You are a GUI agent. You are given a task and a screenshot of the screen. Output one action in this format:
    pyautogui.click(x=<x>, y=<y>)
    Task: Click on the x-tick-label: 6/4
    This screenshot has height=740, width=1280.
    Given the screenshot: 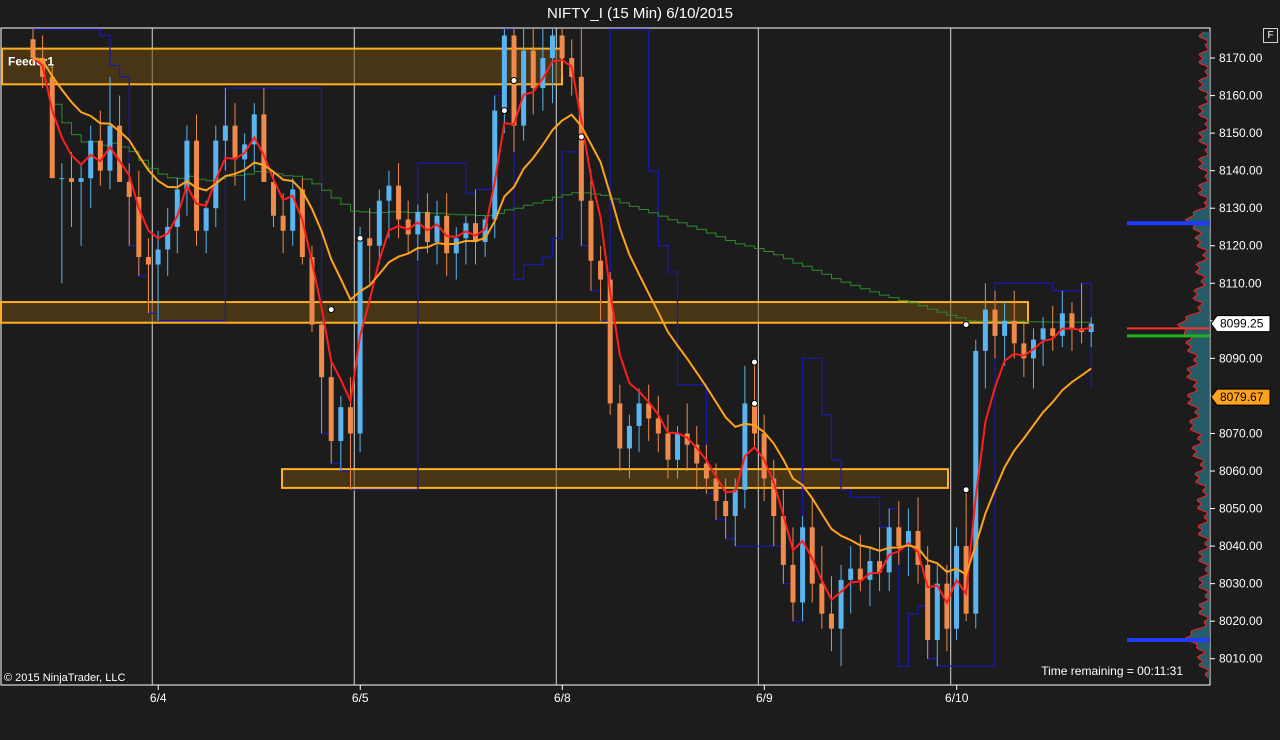 What is the action you would take?
    pyautogui.click(x=158, y=698)
    